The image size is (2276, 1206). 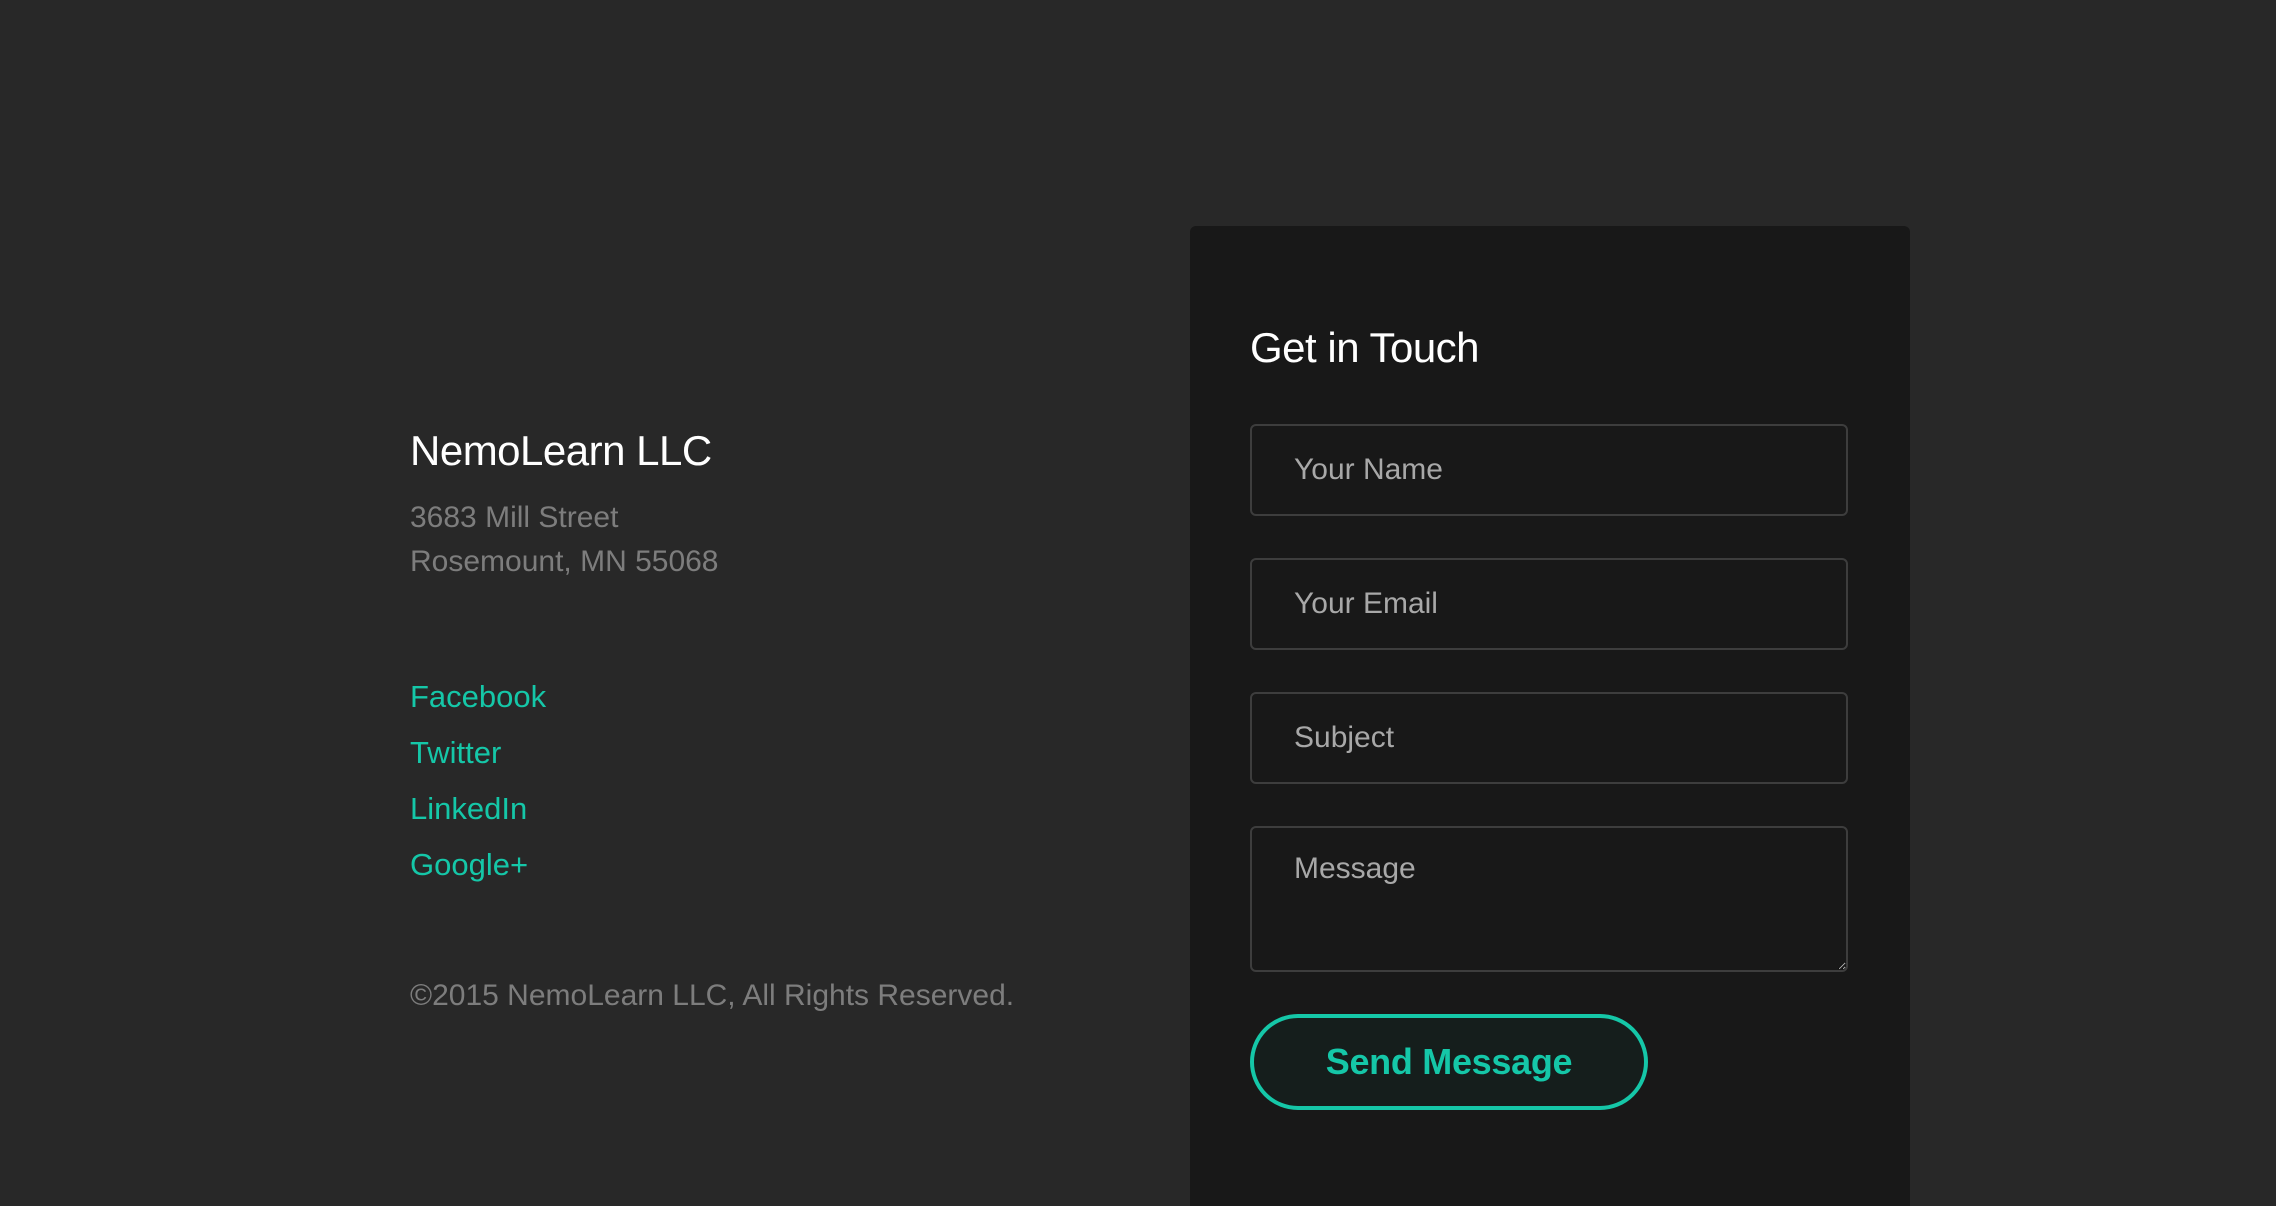 What do you see at coordinates (468, 808) in the screenshot?
I see `linkedin-link: LinkedIn` at bounding box center [468, 808].